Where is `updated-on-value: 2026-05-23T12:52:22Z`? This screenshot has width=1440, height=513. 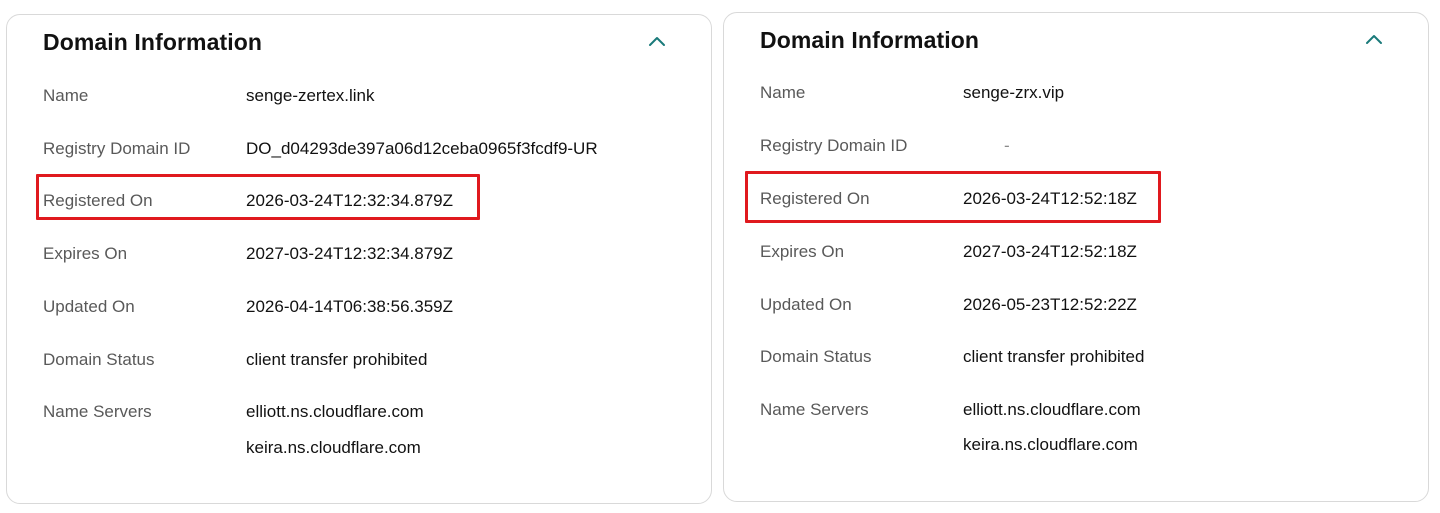
updated-on-value: 2026-05-23T12:52:22Z is located at coordinates (1050, 304).